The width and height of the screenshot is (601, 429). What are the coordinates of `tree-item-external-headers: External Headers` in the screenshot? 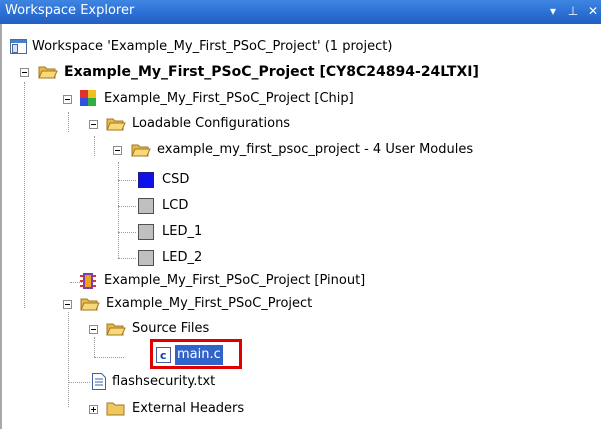 It's located at (176, 409).